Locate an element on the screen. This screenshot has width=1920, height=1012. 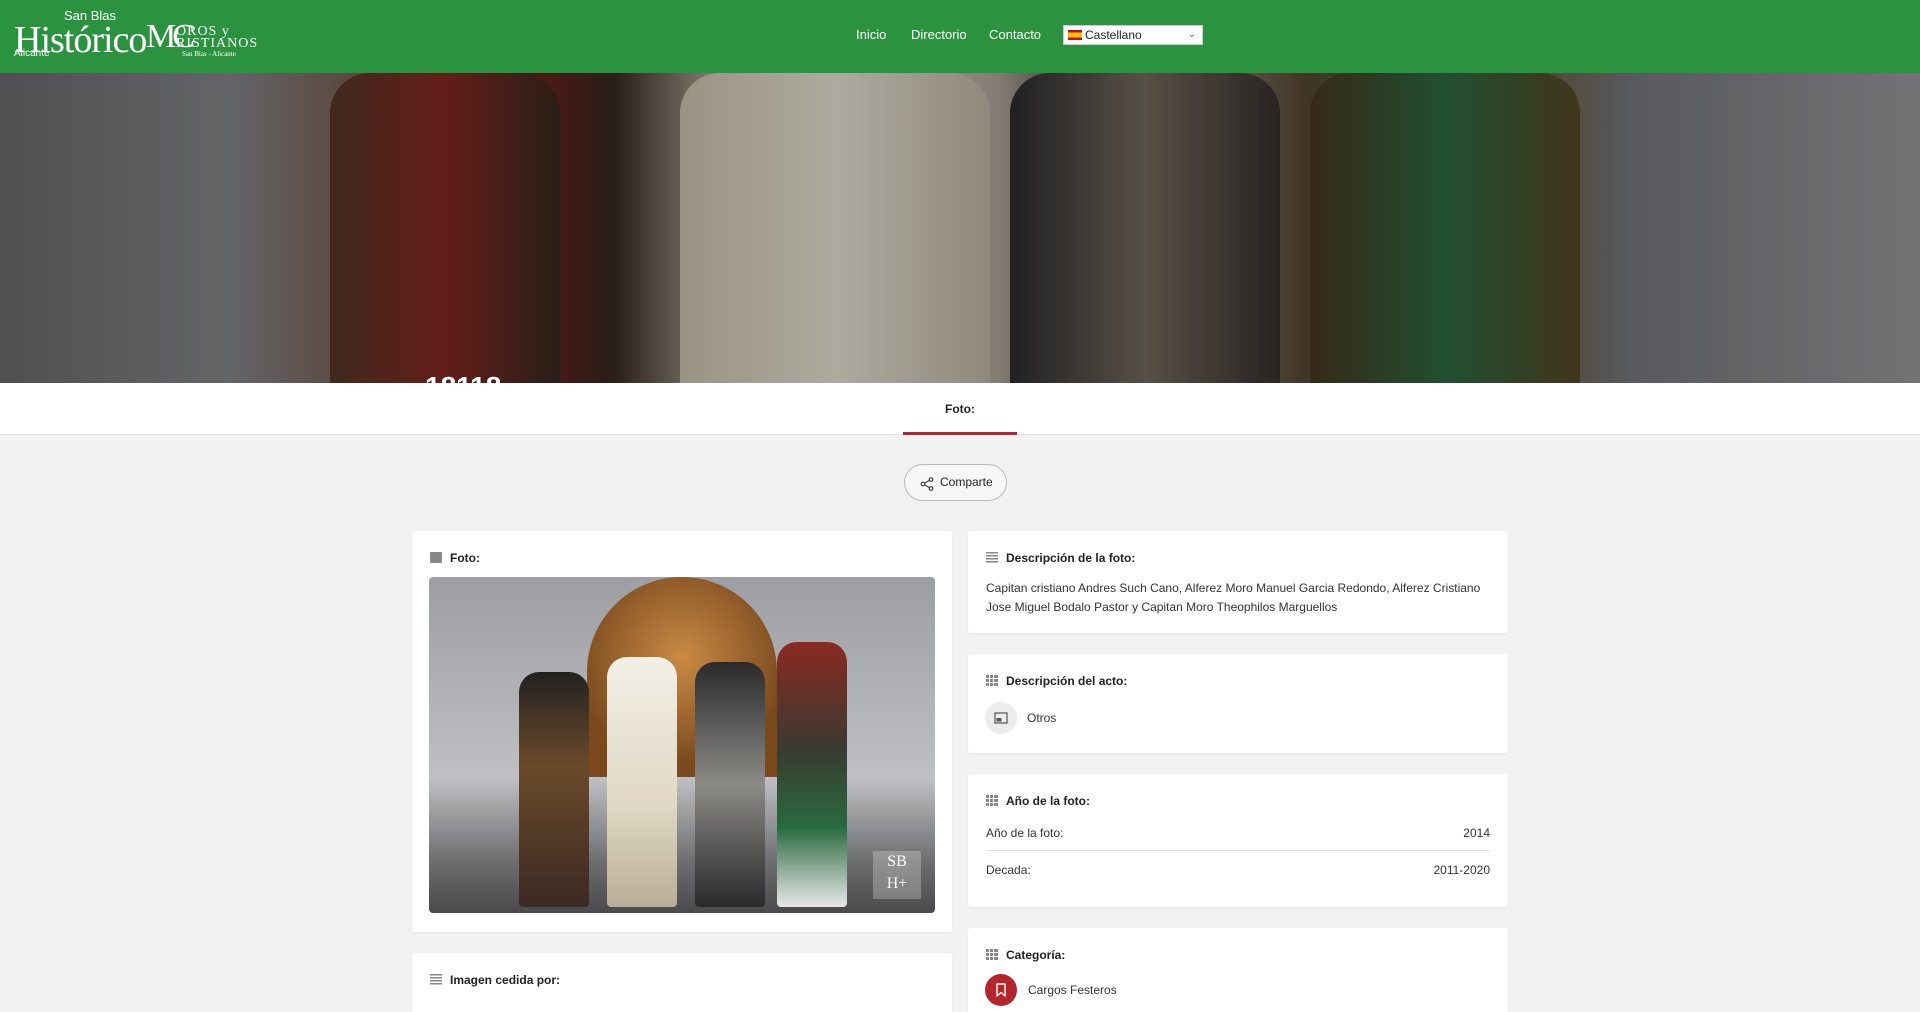
year-card-title: Año de la foto: is located at coordinates (1038, 801).